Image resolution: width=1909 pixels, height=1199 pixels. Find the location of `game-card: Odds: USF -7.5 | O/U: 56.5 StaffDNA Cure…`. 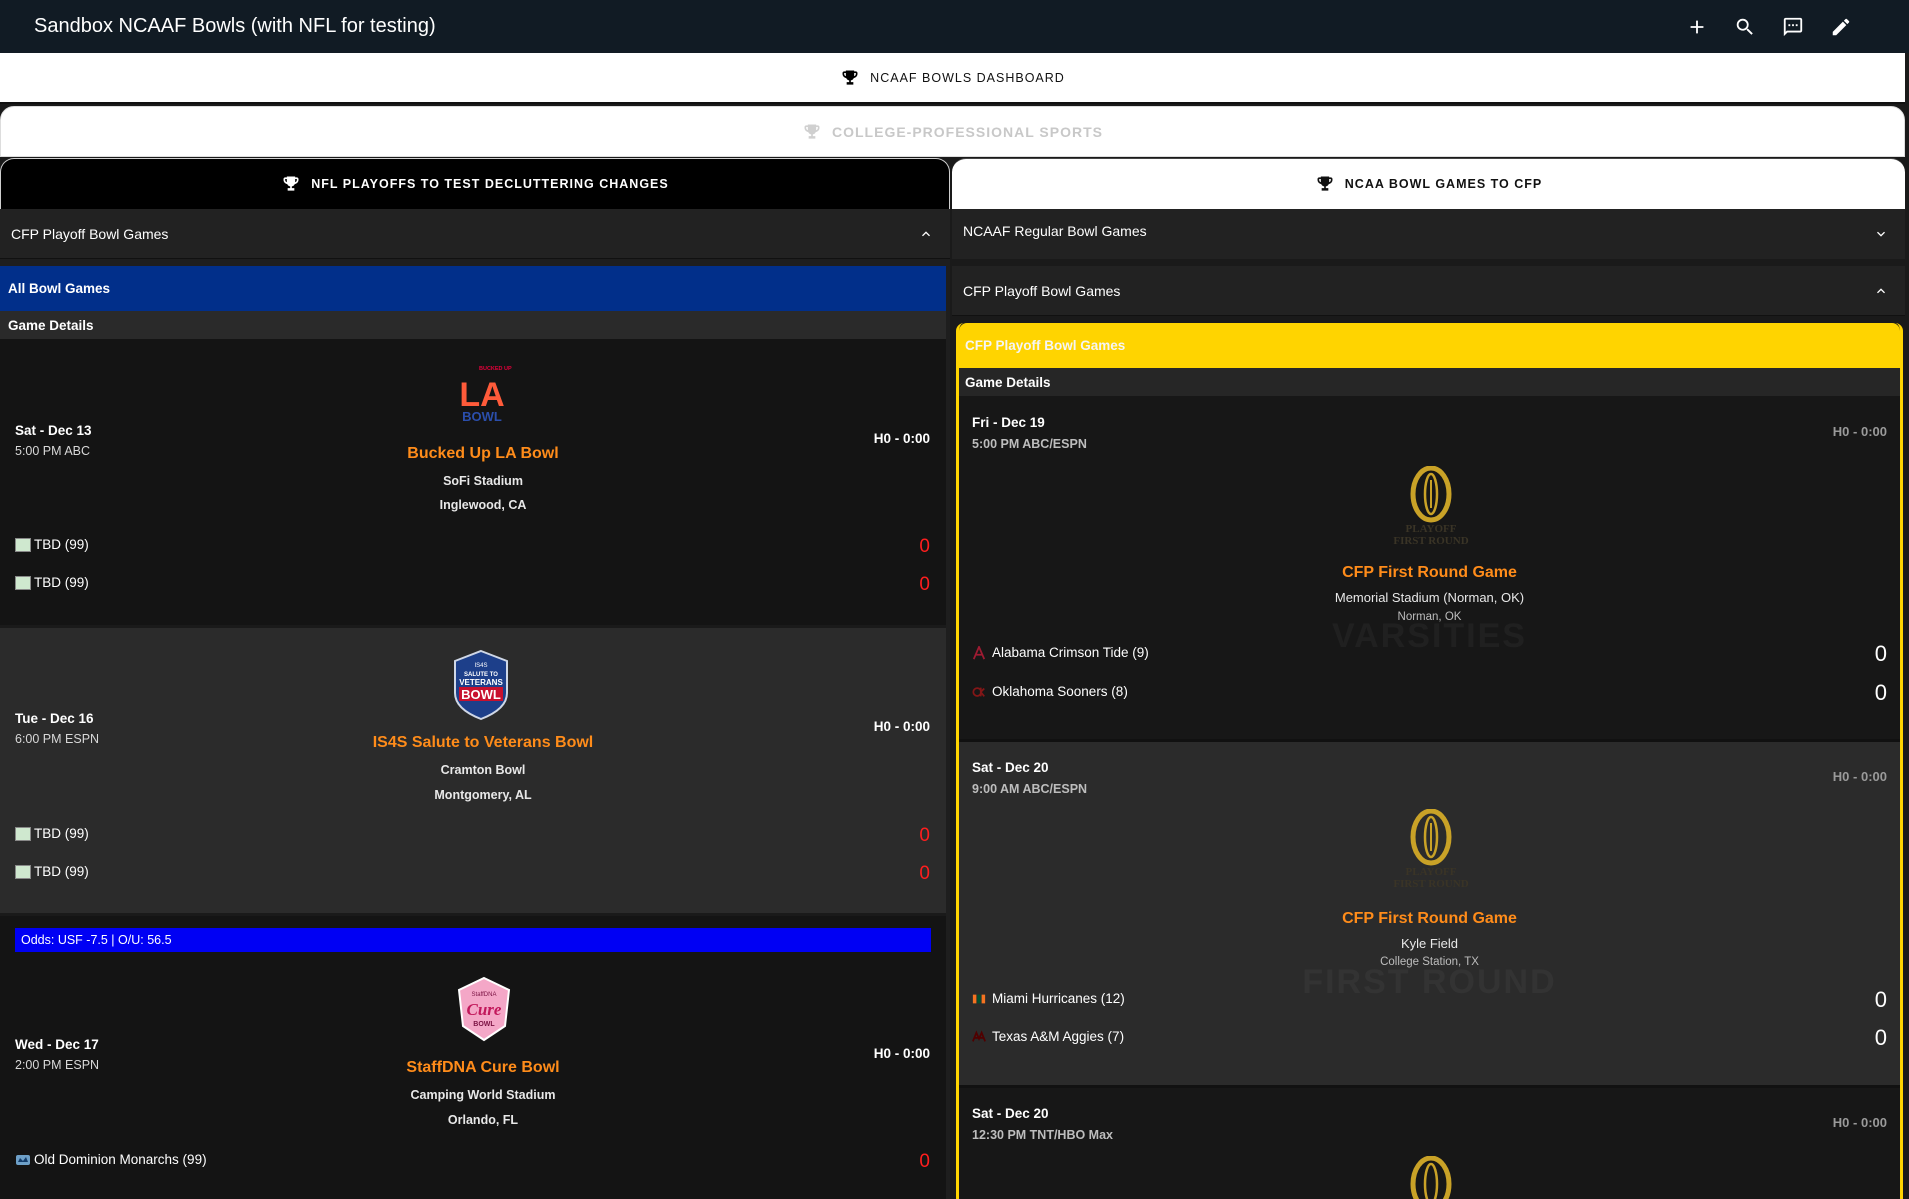

game-card: Odds: USF -7.5 | O/U: 56.5 StaffDNA Cure… is located at coordinates (473, 1057).